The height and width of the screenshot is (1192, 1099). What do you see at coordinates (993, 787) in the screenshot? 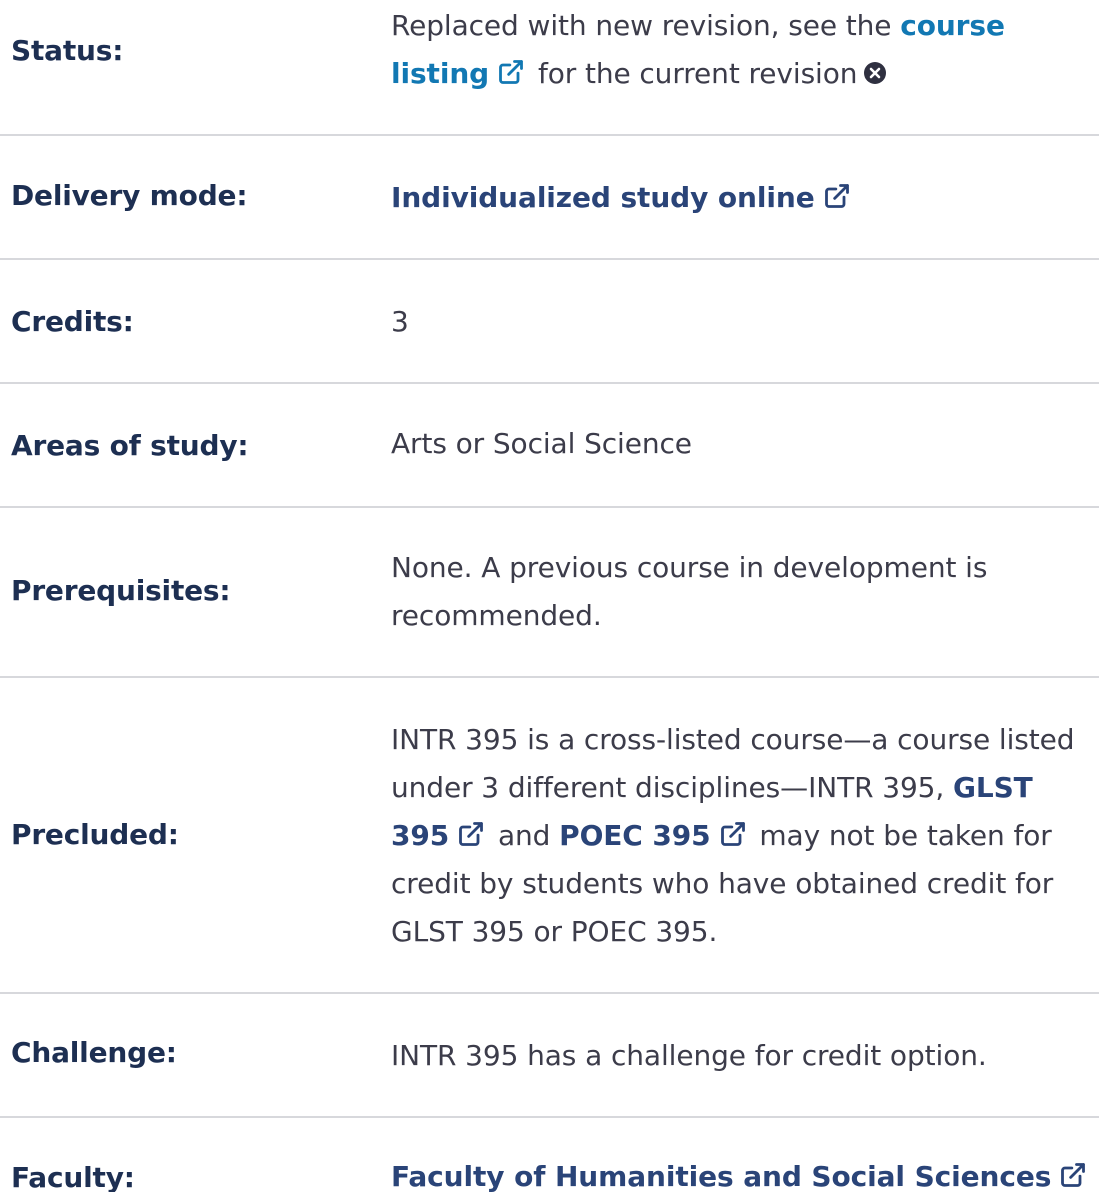
I see `glst-395-link: GLST` at bounding box center [993, 787].